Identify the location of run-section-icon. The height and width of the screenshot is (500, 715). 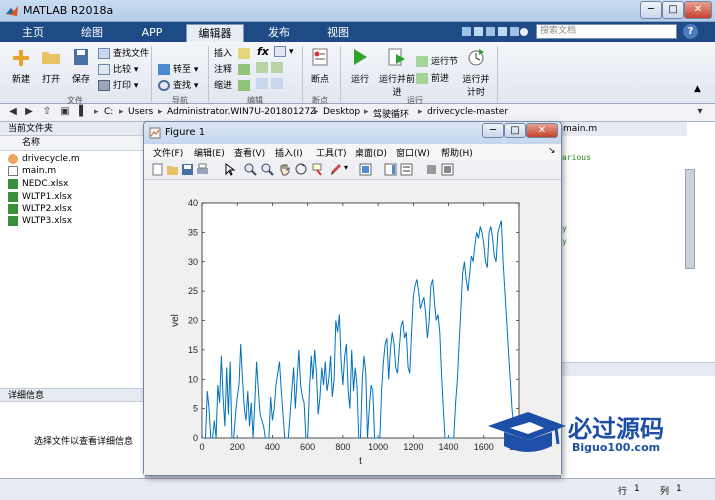
(422, 61).